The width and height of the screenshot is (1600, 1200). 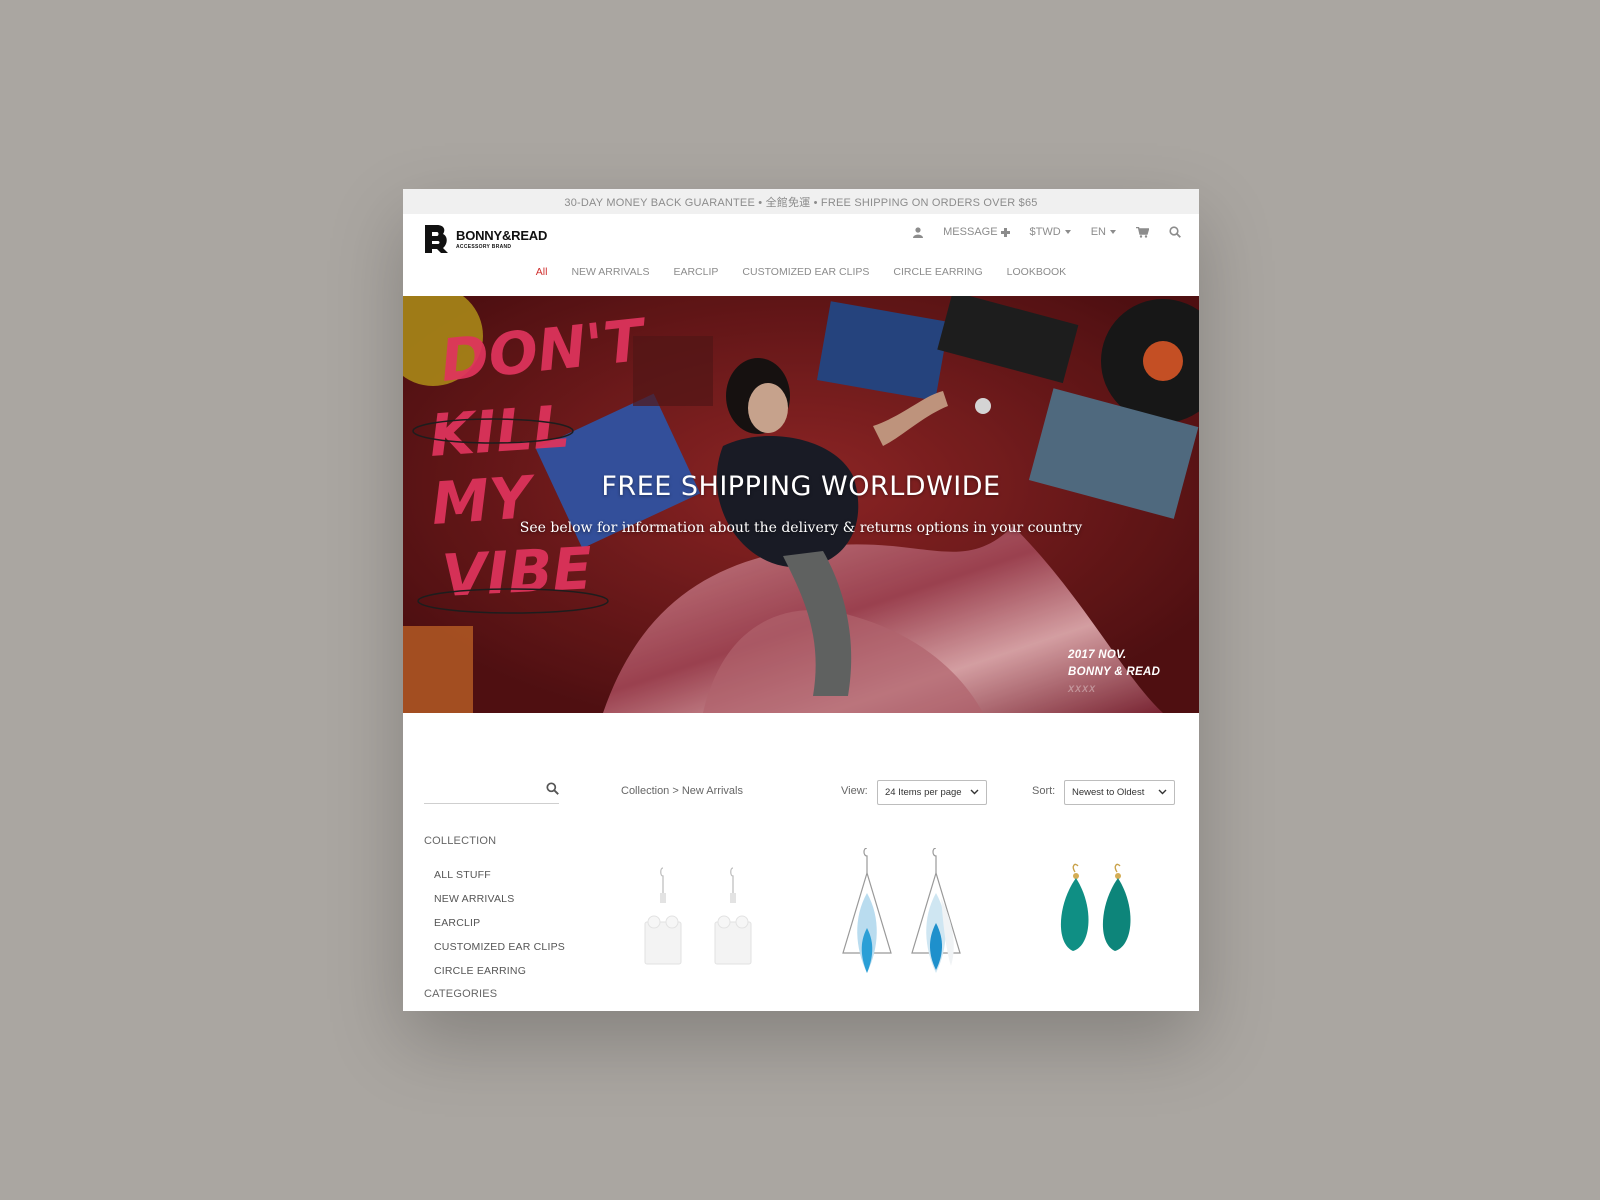 What do you see at coordinates (923, 792) in the screenshot?
I see `items-per-page-value: 24 Items per page` at bounding box center [923, 792].